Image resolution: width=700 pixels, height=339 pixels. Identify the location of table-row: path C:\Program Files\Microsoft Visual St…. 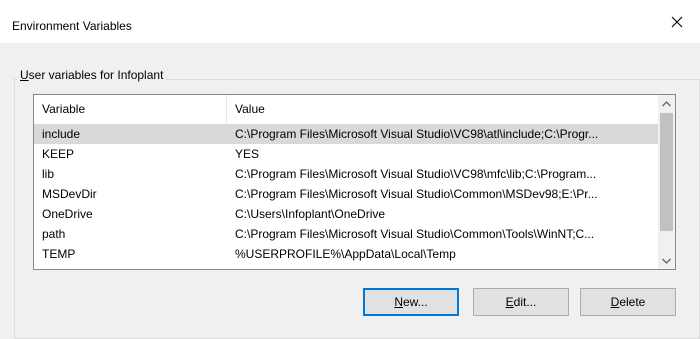
(346, 234).